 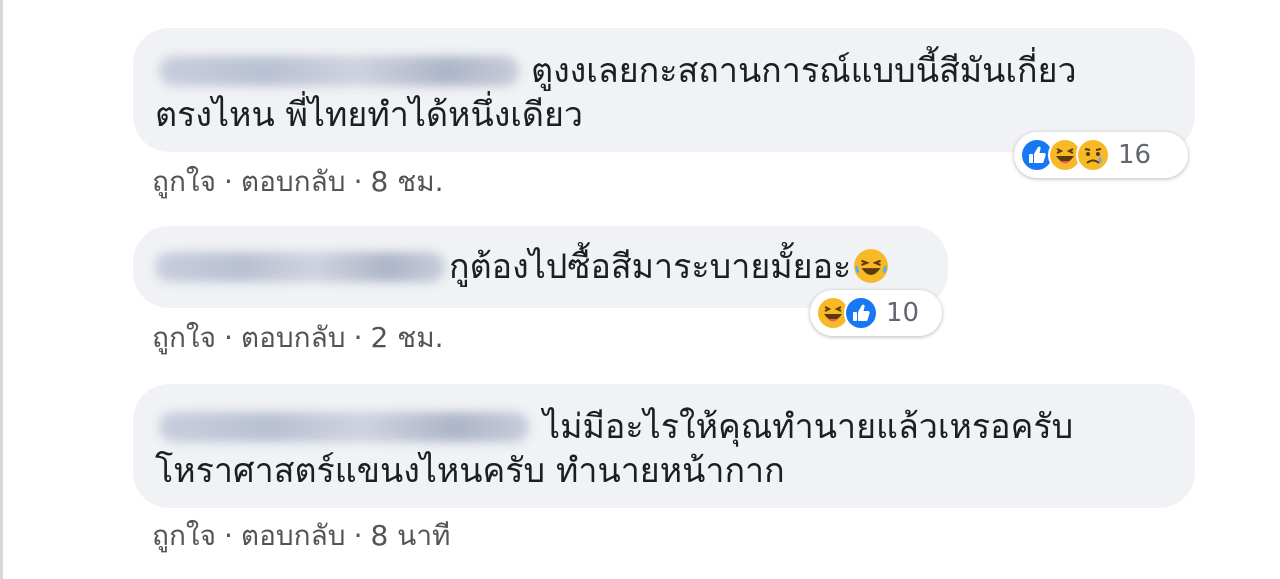 What do you see at coordinates (406, 337) in the screenshot?
I see `timestamp: 2 ชม.` at bounding box center [406, 337].